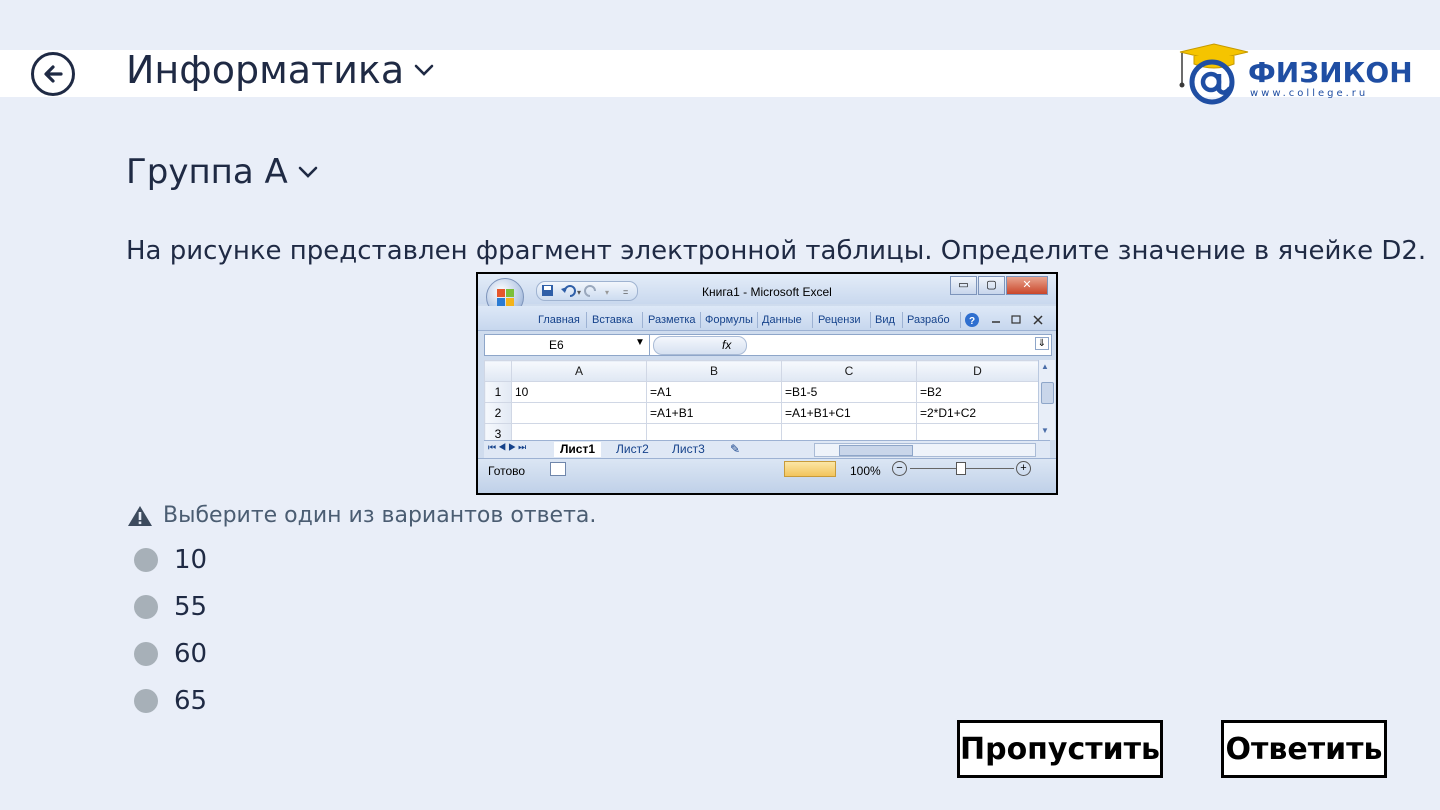 The image size is (1440, 810). What do you see at coordinates (977, 392) in the screenshot?
I see `cell-d1: =B2` at bounding box center [977, 392].